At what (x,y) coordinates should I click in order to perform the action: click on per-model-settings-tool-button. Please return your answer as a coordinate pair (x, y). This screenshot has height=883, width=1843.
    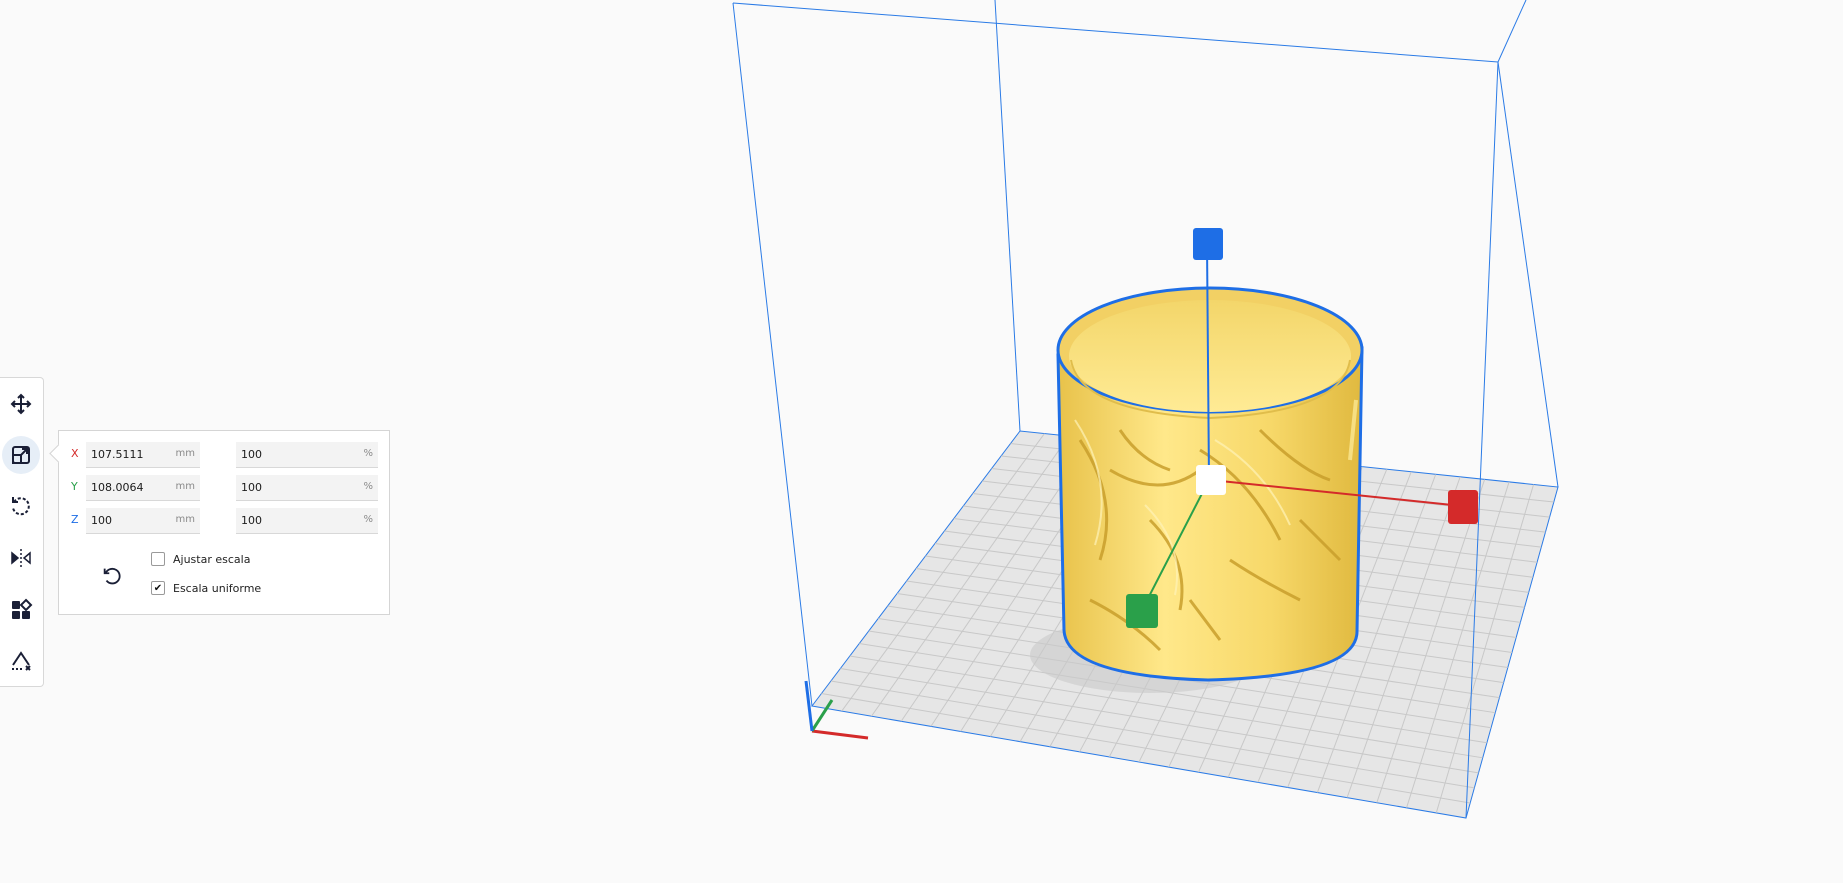
    Looking at the image, I should click on (21, 610).